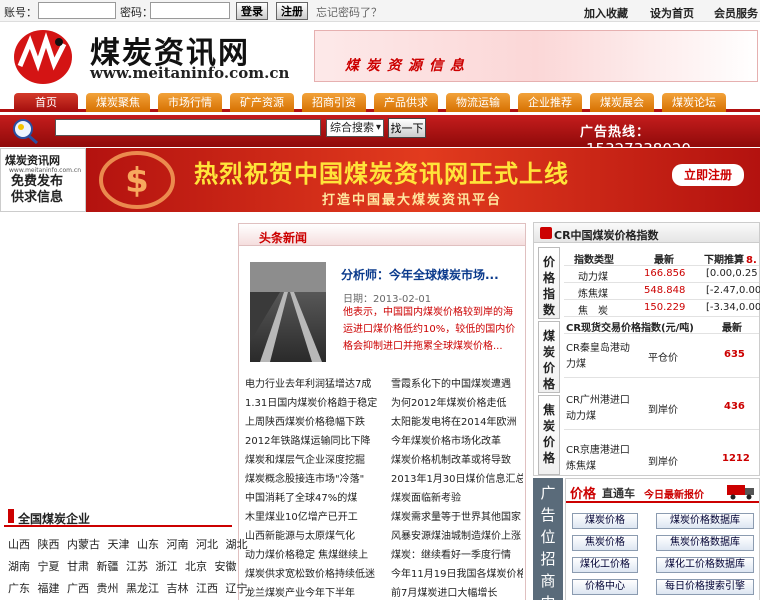 The width and height of the screenshot is (760, 600). What do you see at coordinates (457, 401) in the screenshot?
I see `news-link: 为何2012年煤炭价格走低` at bounding box center [457, 401].